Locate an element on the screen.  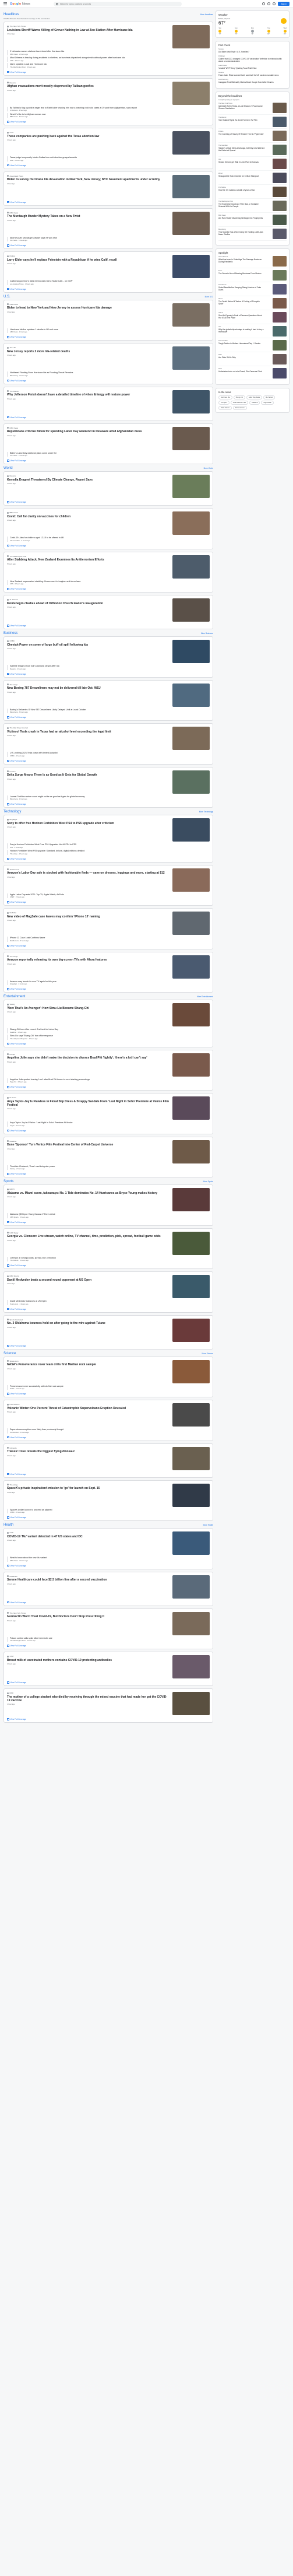
more-link-us: More U.S. is located at coordinates (209, 297).